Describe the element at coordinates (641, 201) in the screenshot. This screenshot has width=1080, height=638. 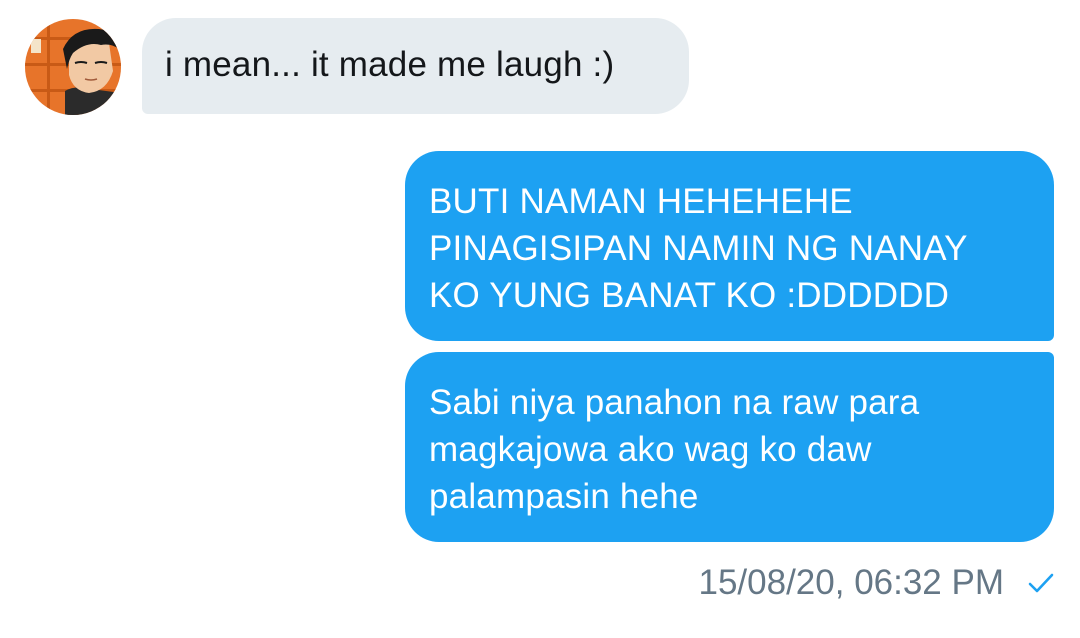
I see `message-line: BUTI NAMAN HEHEHEHE` at that location.